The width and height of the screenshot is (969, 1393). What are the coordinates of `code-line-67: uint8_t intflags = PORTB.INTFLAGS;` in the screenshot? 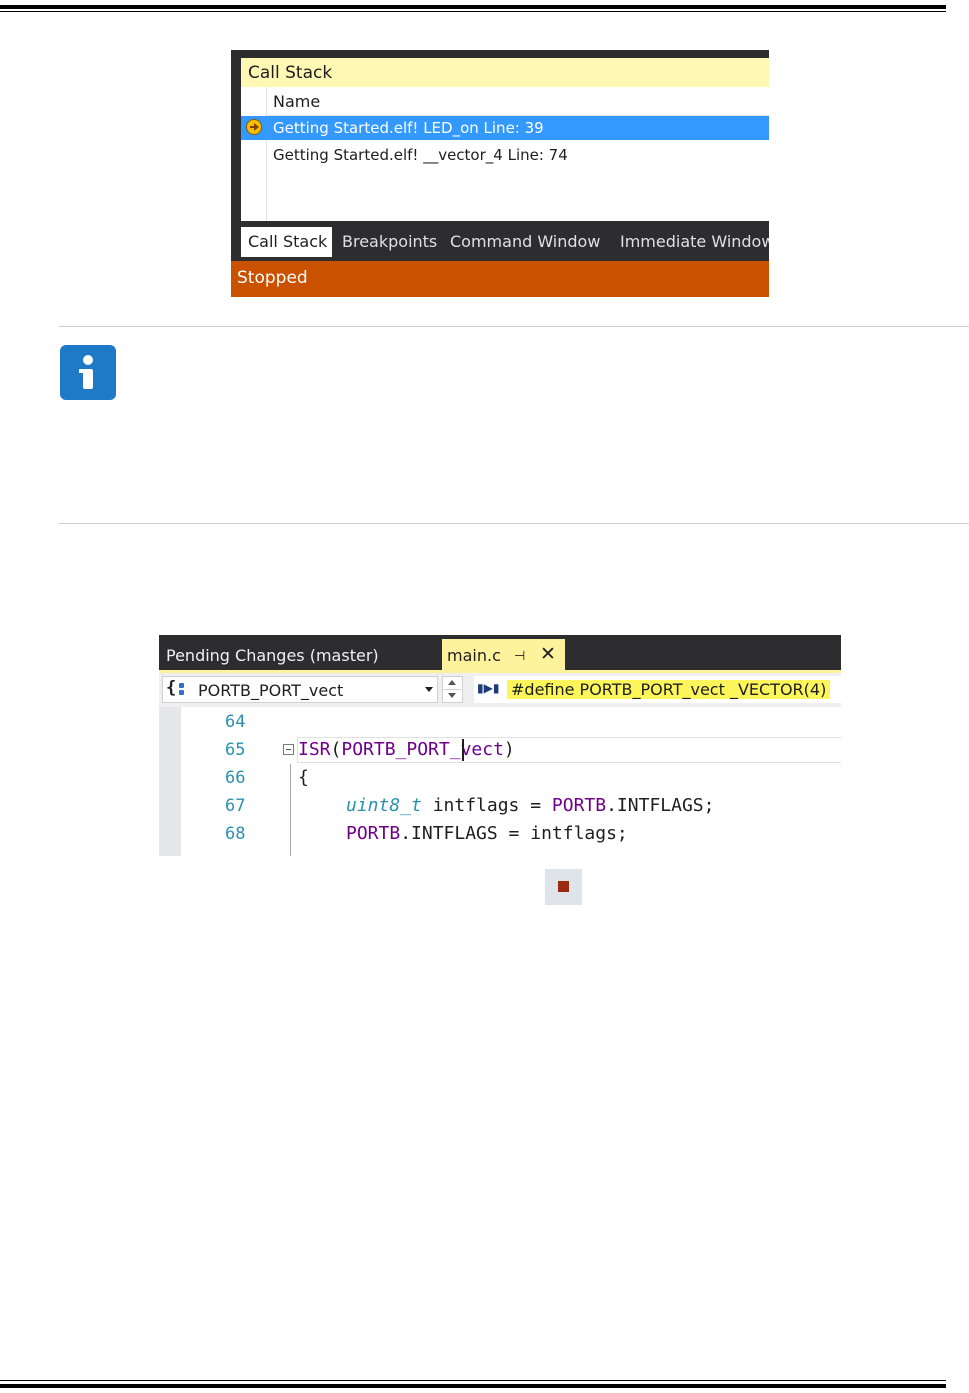 It's located at (530, 805).